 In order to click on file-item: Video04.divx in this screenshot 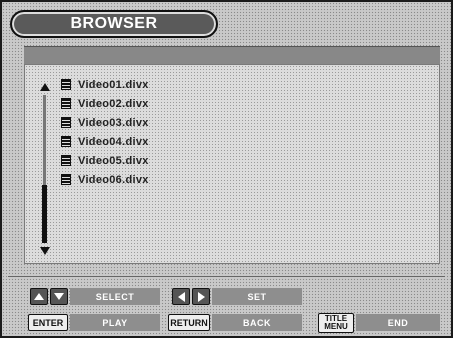, I will do `click(105, 141)`.